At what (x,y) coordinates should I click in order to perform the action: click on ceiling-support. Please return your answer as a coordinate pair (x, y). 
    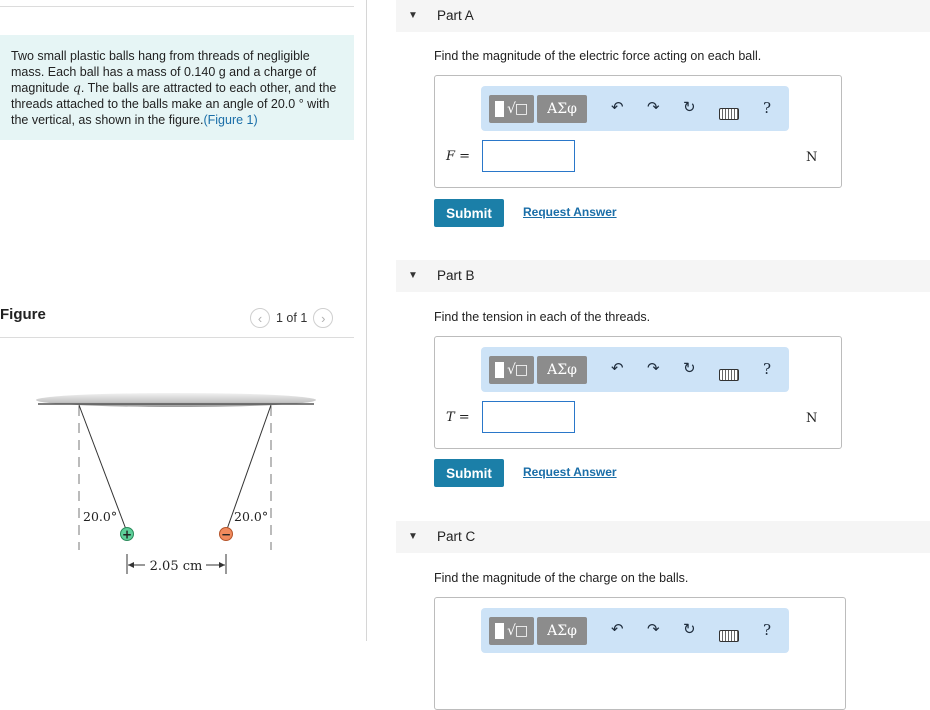
    Looking at the image, I should click on (176, 400).